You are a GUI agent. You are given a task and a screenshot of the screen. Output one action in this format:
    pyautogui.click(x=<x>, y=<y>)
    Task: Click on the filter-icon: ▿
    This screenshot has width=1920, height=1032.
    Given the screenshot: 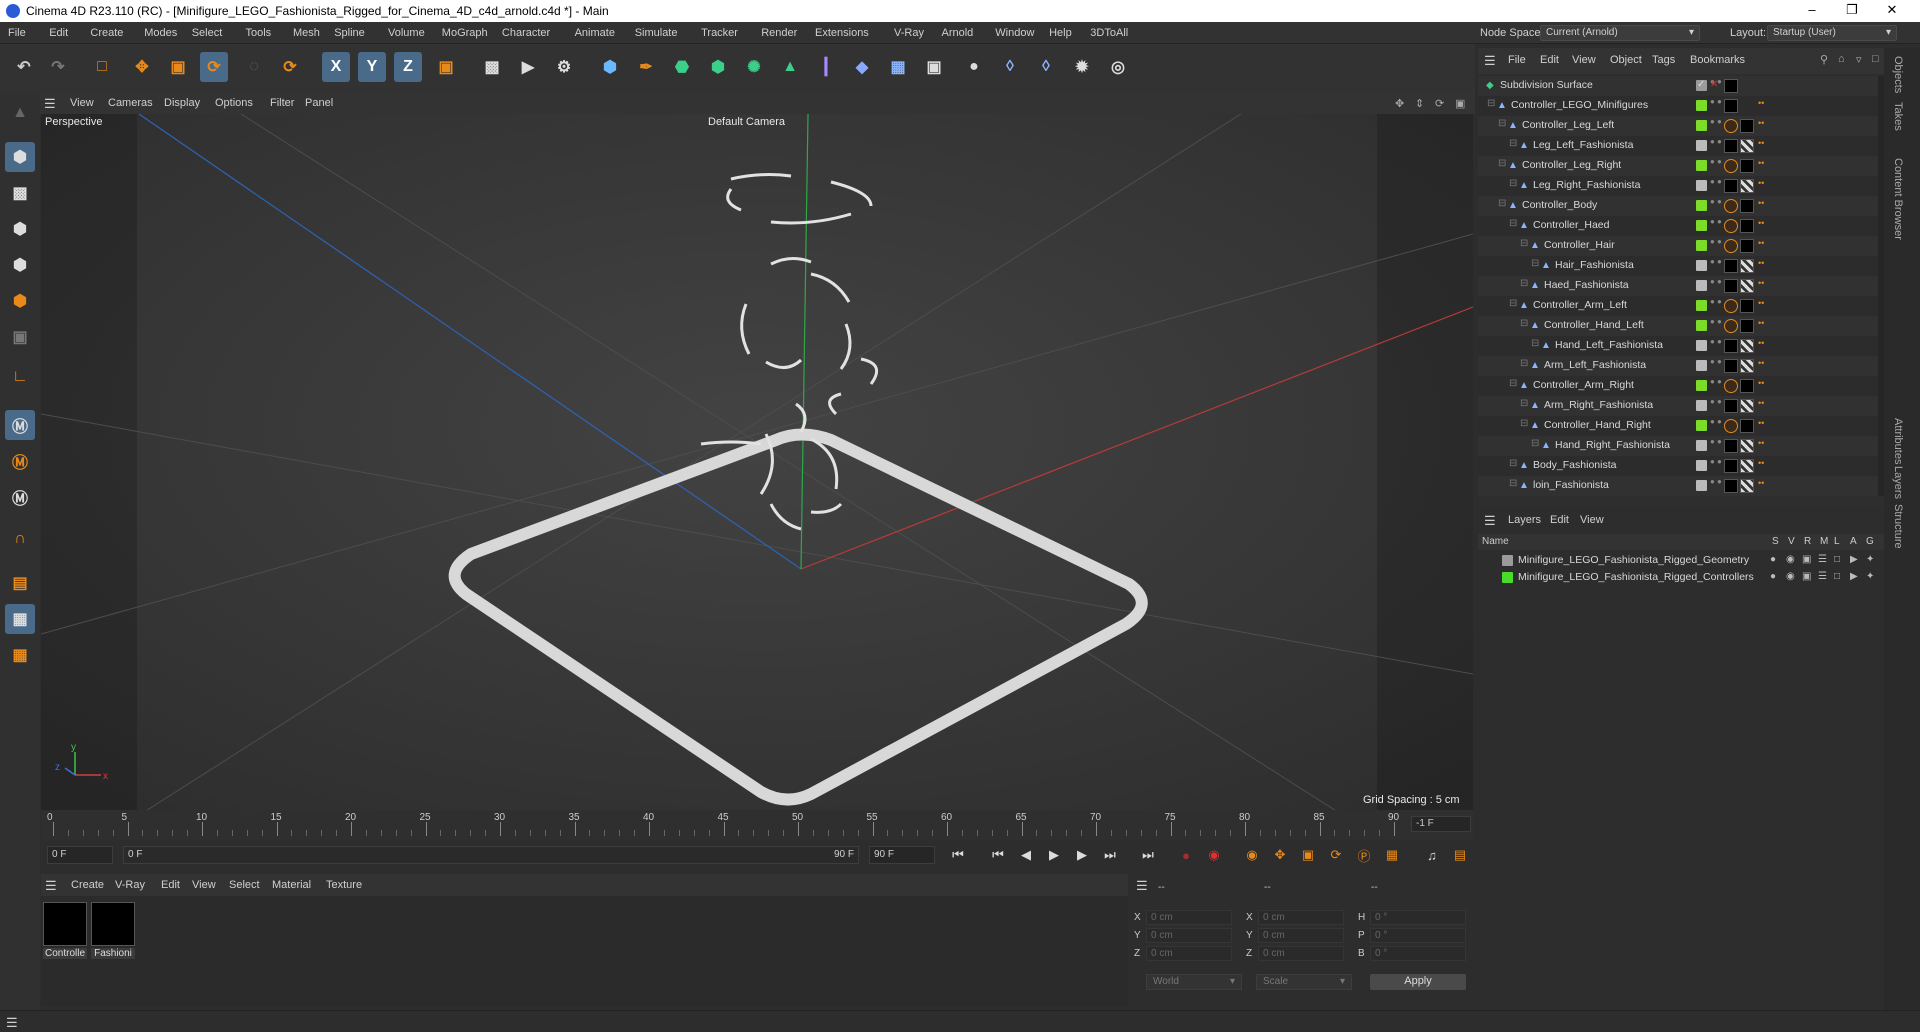 What is the action you would take?
    pyautogui.click(x=1859, y=59)
    